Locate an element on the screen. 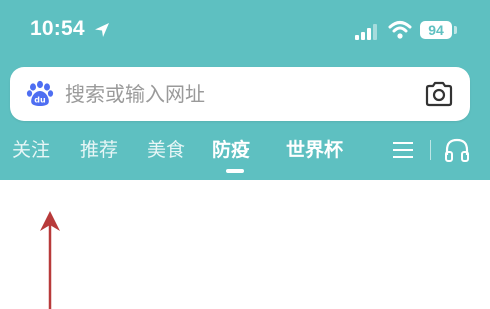 The image size is (490, 309). search-input: 搜索或输入网址 is located at coordinates (135, 94).